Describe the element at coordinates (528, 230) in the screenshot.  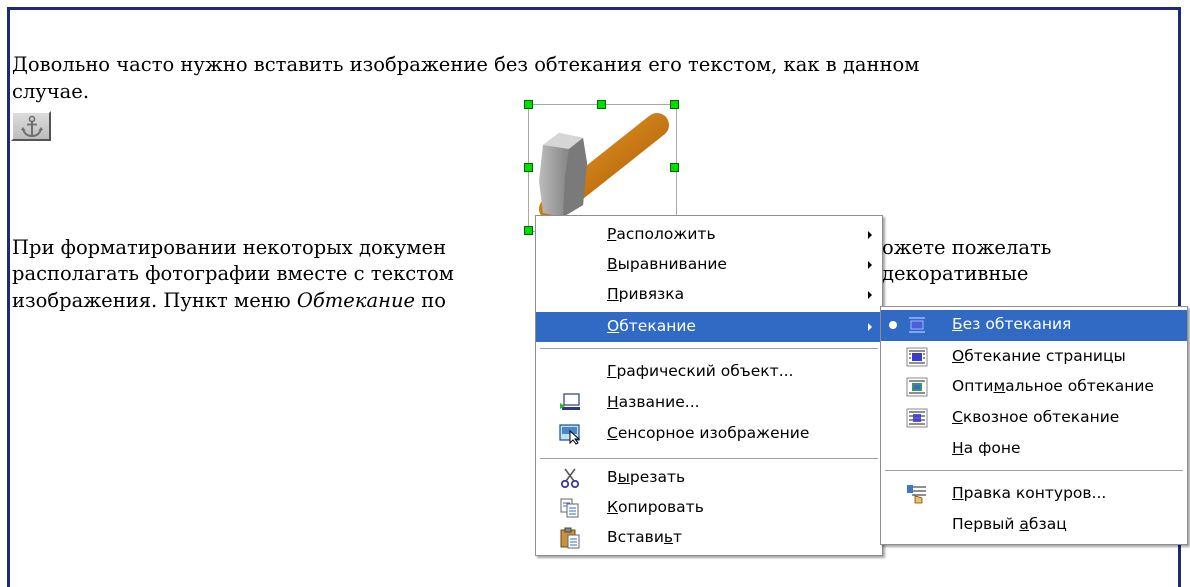
I see `resize-handle-bottom-left` at that location.